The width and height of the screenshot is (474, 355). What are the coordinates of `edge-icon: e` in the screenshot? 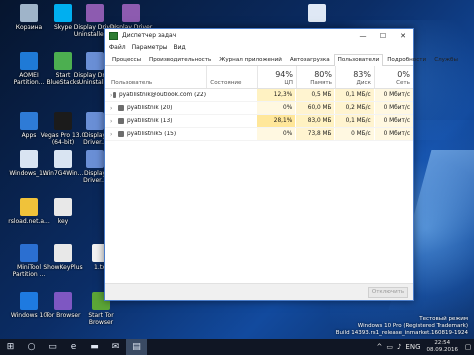 It's located at (73, 347).